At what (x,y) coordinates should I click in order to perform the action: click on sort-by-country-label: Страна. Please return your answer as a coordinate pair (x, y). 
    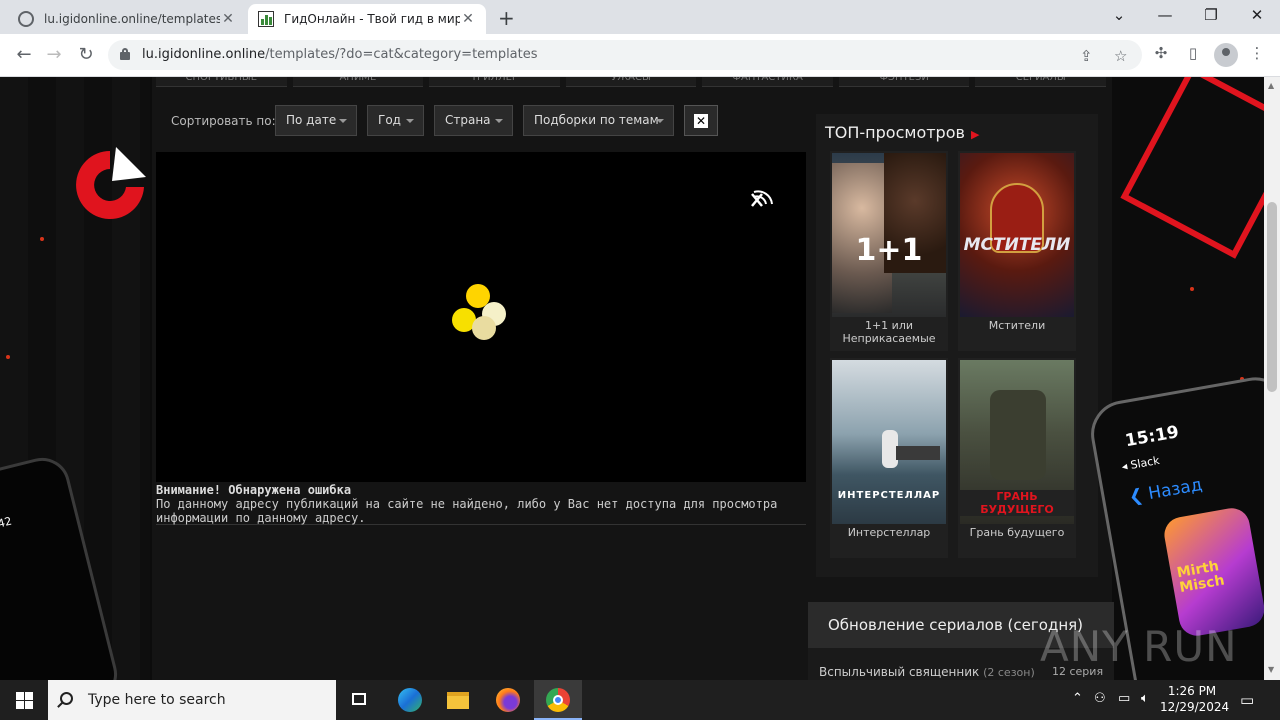
    Looking at the image, I should click on (468, 120).